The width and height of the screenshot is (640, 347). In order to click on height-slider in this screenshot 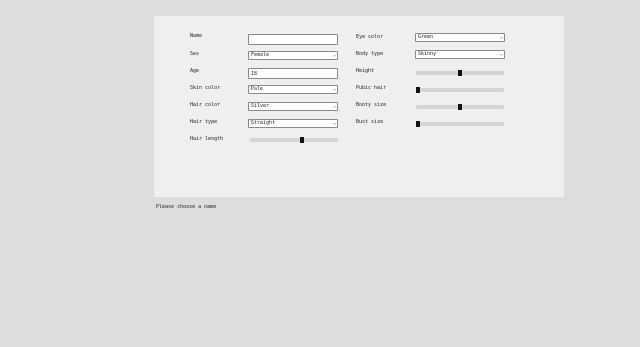, I will do `click(460, 73)`.